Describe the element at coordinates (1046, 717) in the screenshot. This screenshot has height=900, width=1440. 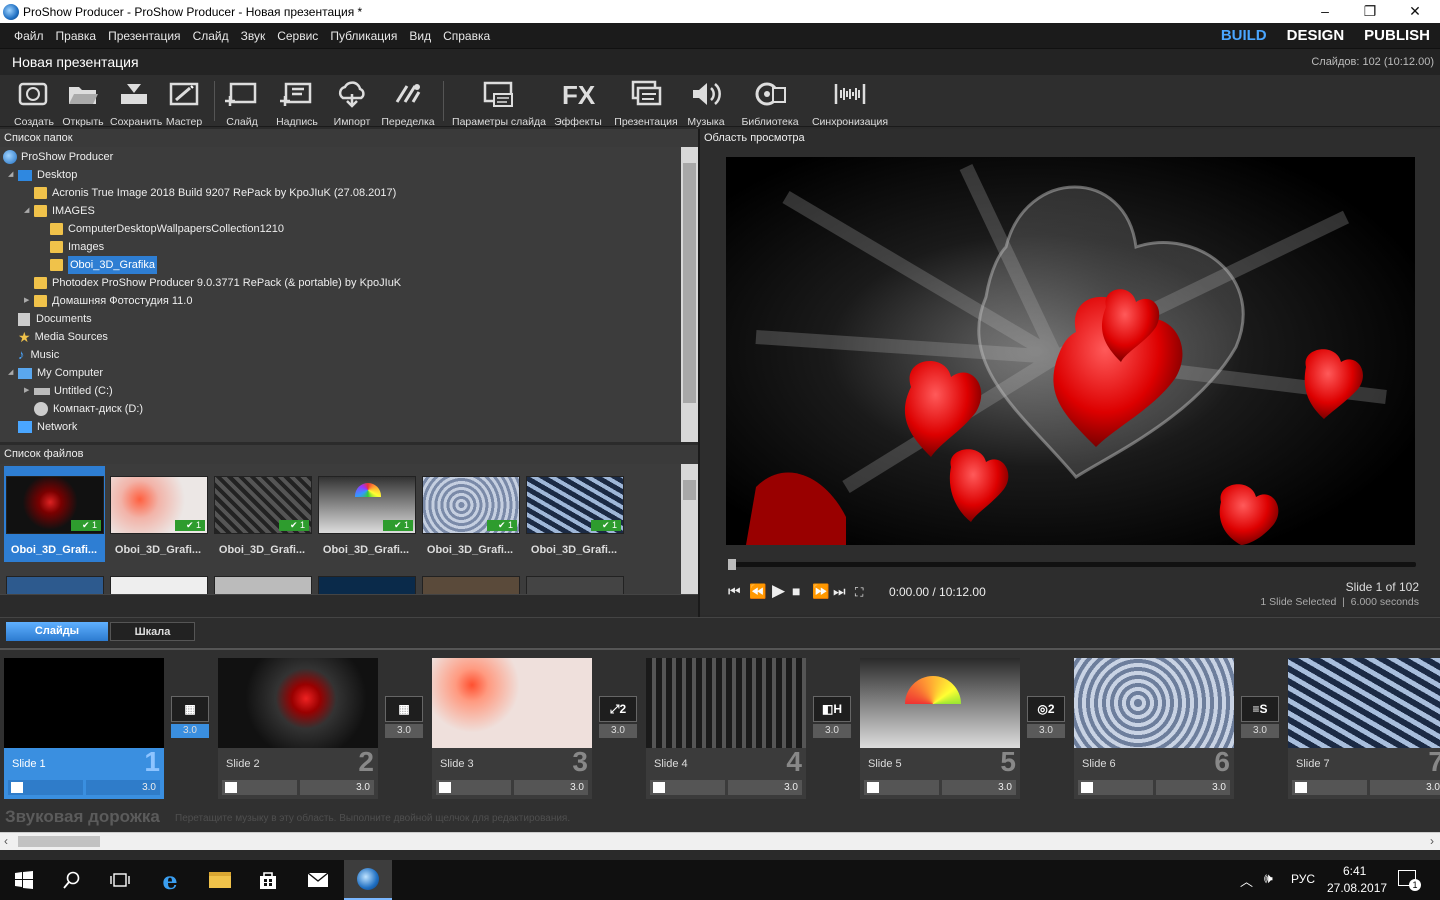
I see `transition: ◎2 3.0` at that location.